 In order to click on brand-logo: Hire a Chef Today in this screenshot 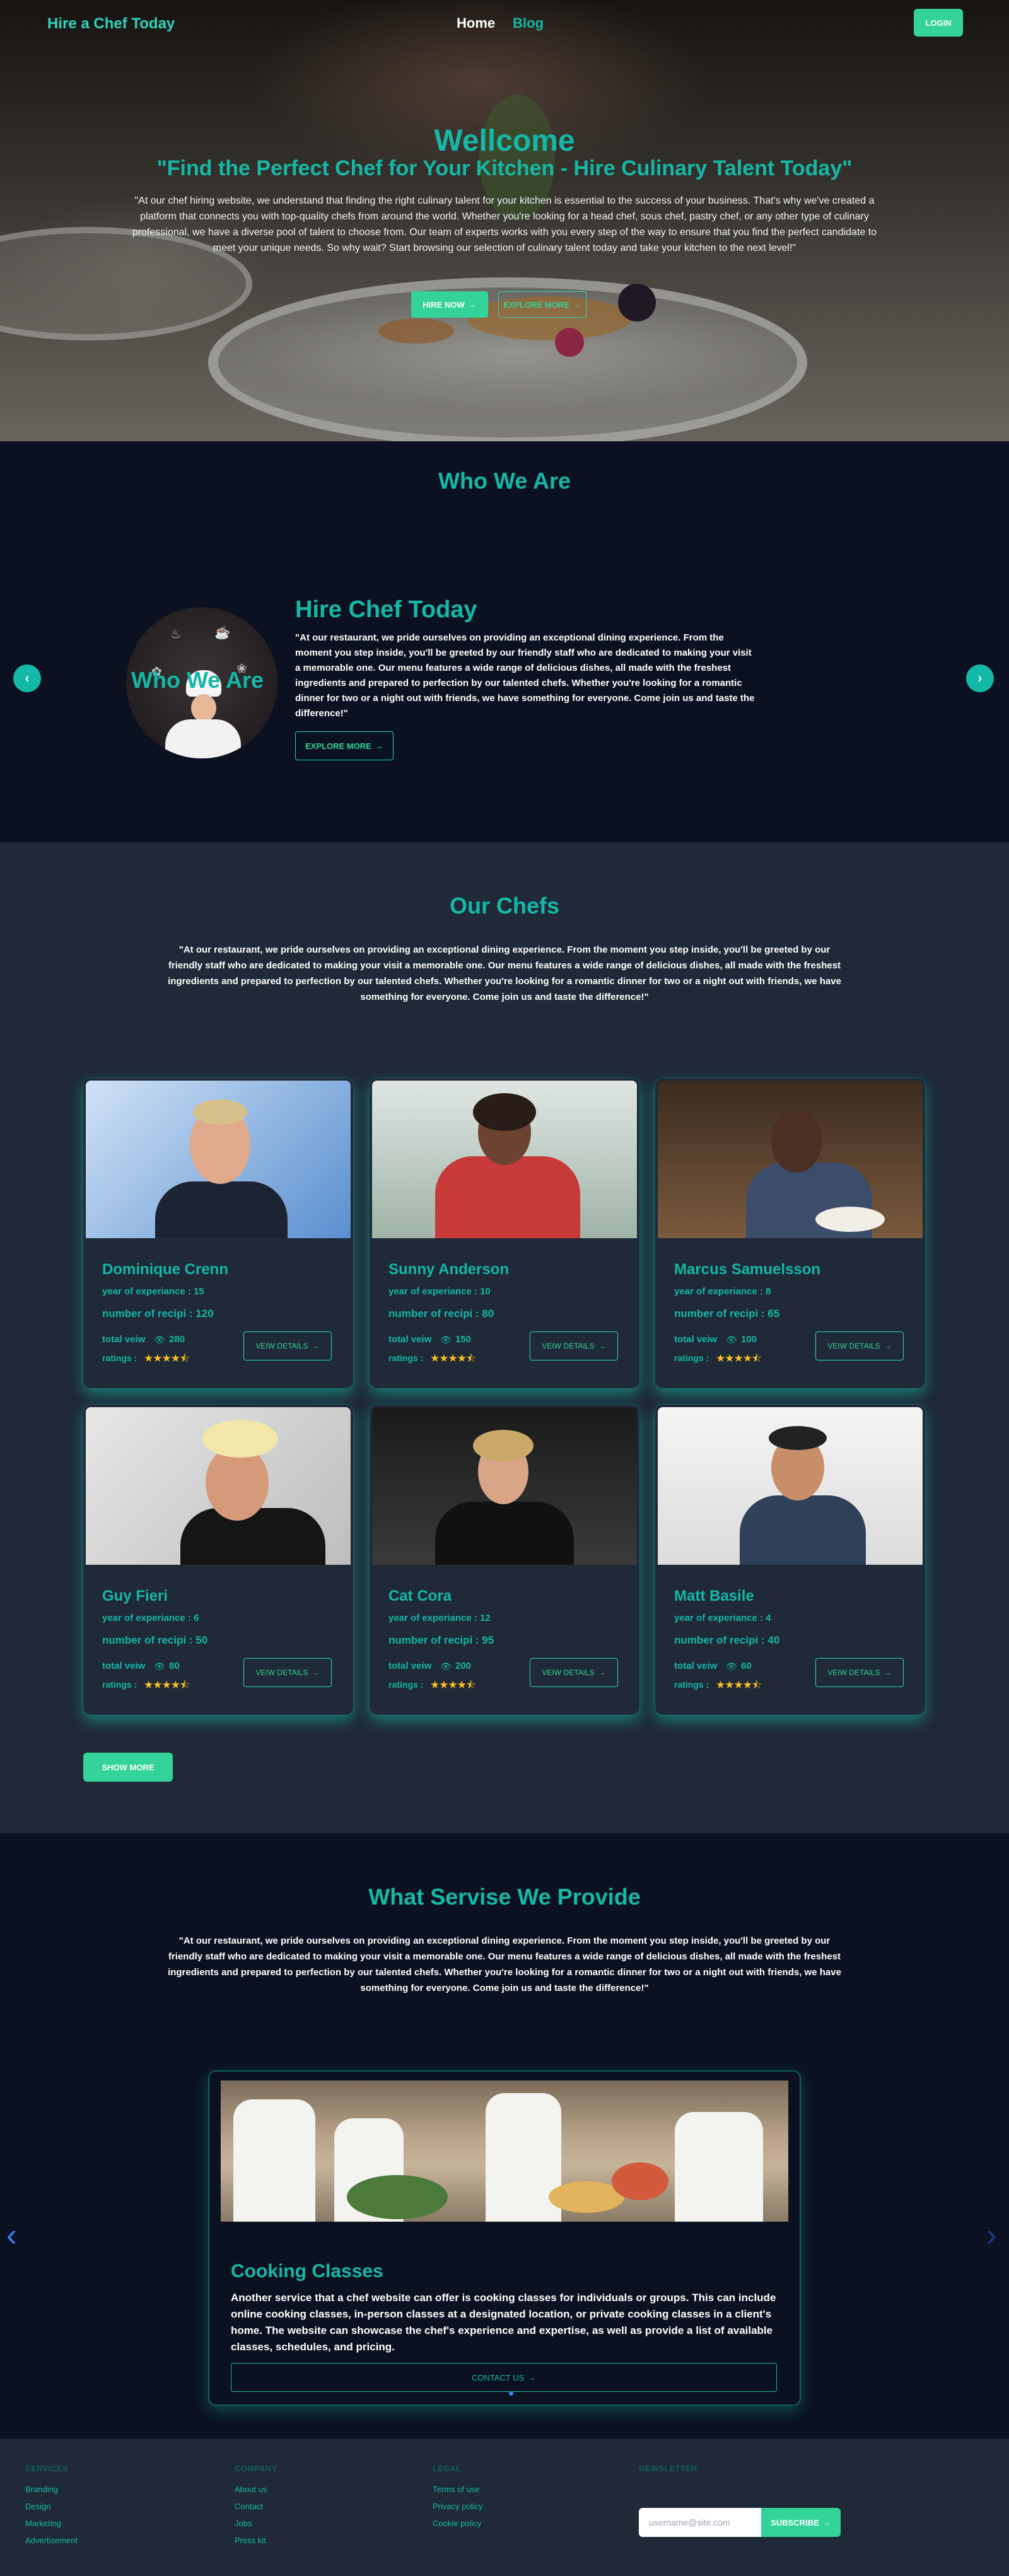, I will do `click(111, 24)`.